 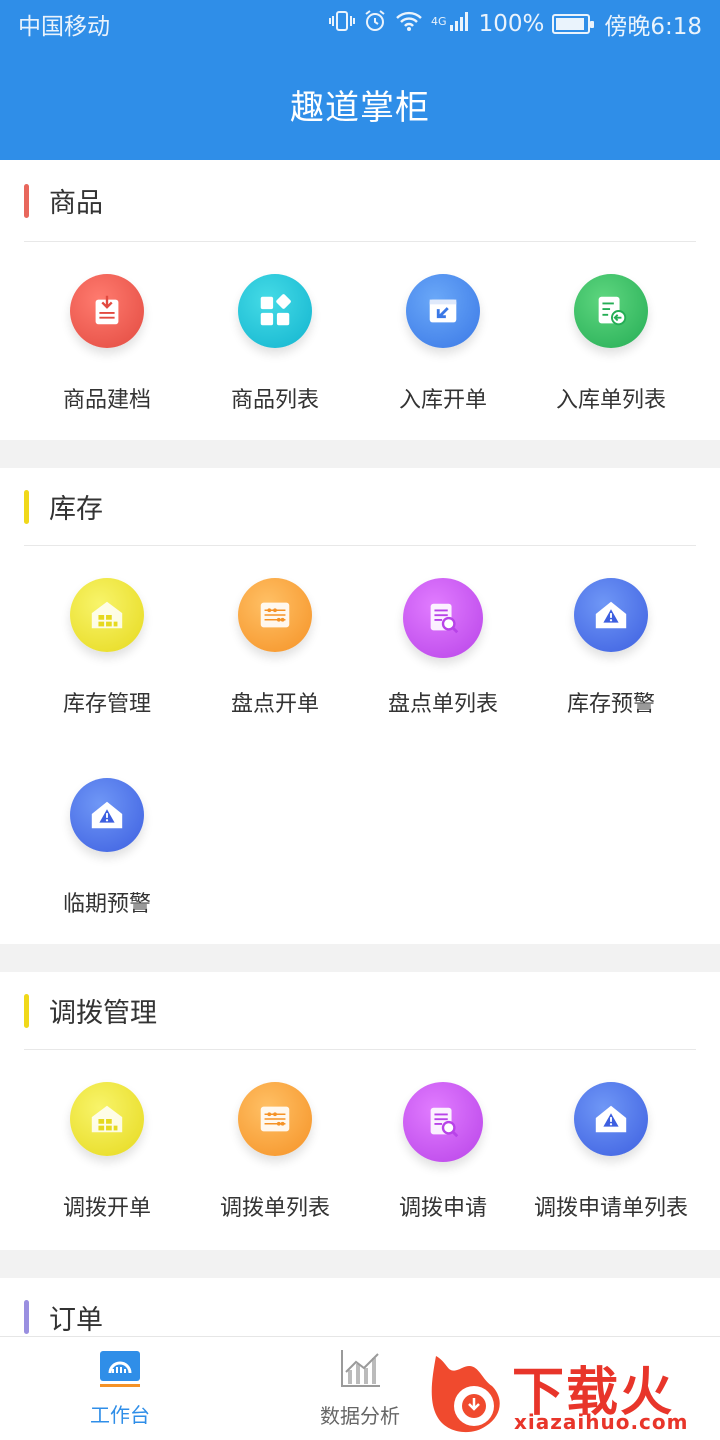 I want to click on menu-item-label: 临期预警, so click(x=106, y=904).